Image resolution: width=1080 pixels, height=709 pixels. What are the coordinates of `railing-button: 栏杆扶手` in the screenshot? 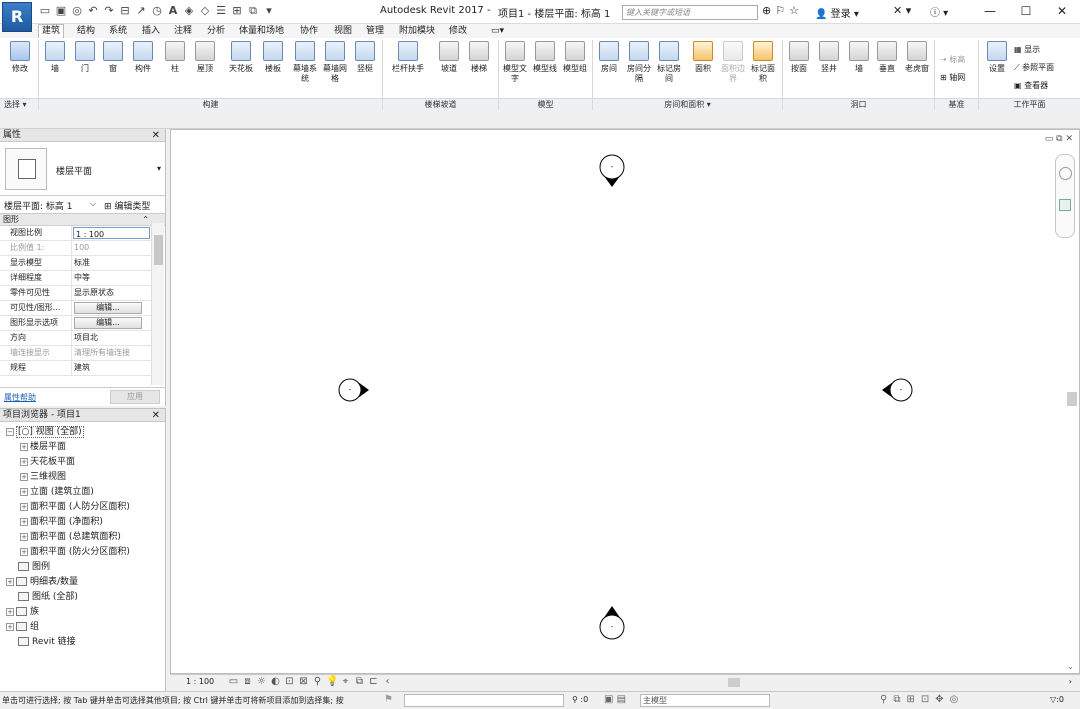 It's located at (408, 57).